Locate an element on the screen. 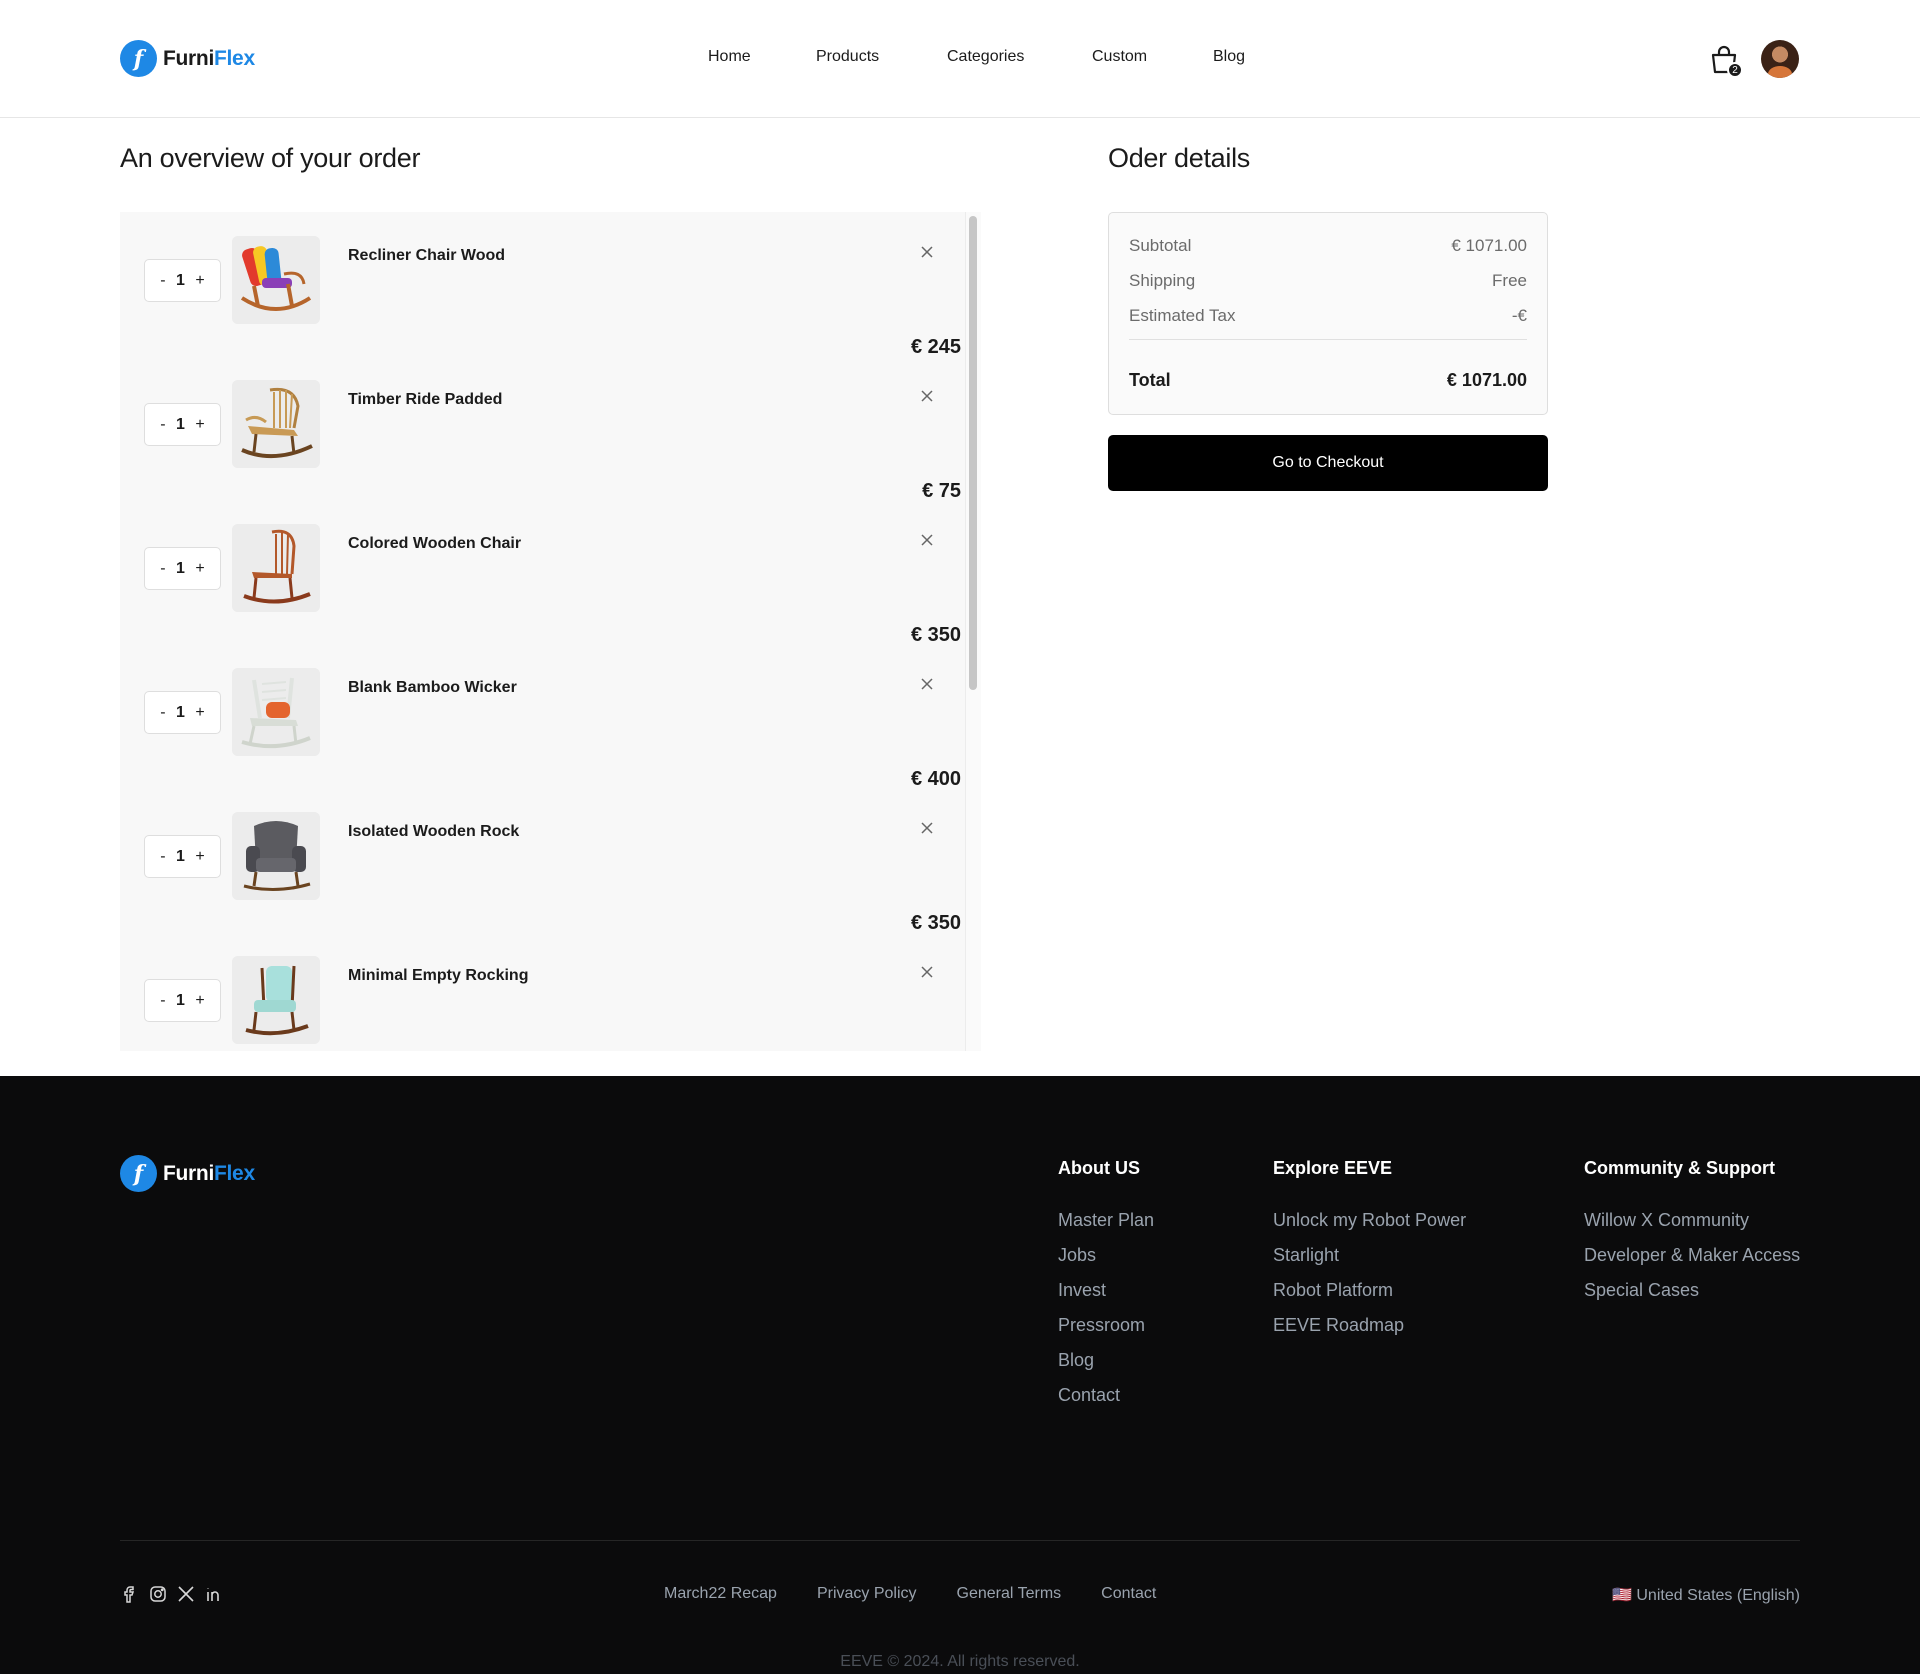 This screenshot has height=1674, width=1920. brand-logo: f FurniFlex is located at coordinates (187, 58).